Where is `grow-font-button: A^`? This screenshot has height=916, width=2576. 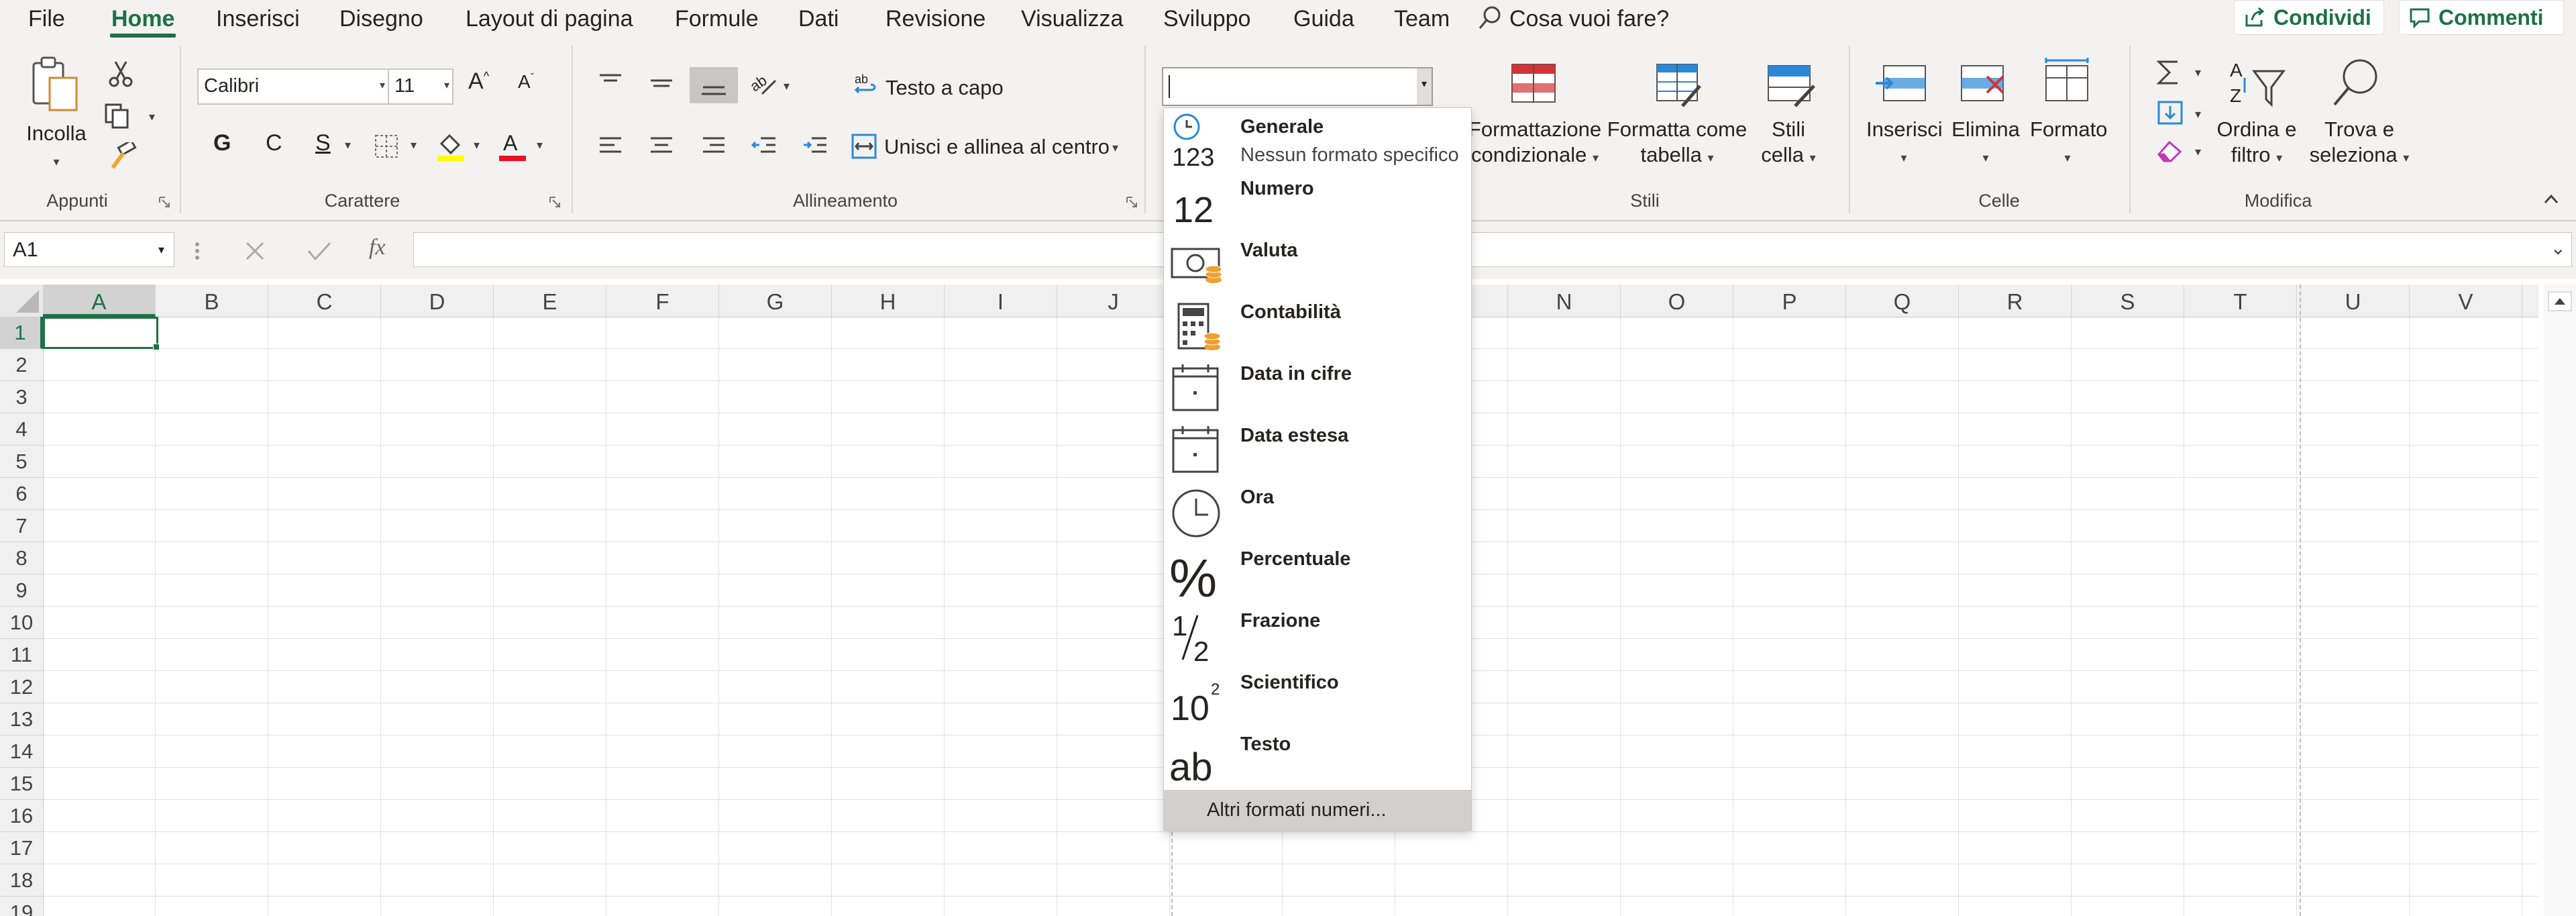 grow-font-button: A^ is located at coordinates (478, 81).